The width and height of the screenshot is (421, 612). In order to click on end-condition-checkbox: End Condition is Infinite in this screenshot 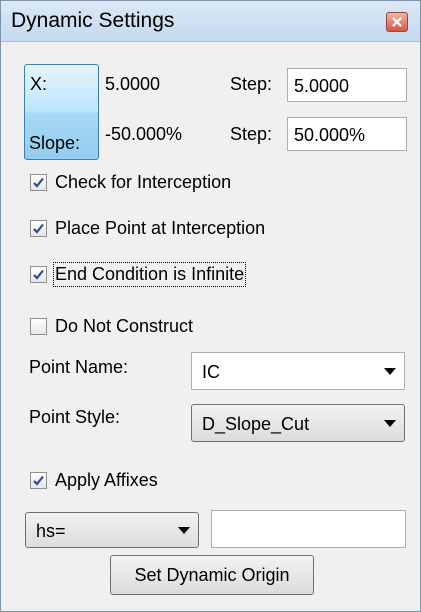, I will do `click(138, 274)`.